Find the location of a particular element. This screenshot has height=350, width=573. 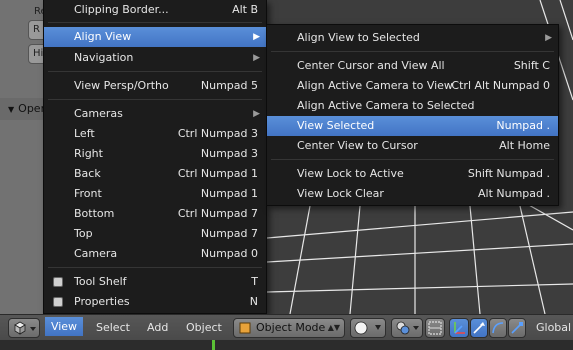

menu-item-shortcut: Ctrl Numpad 1 is located at coordinates (217, 173).